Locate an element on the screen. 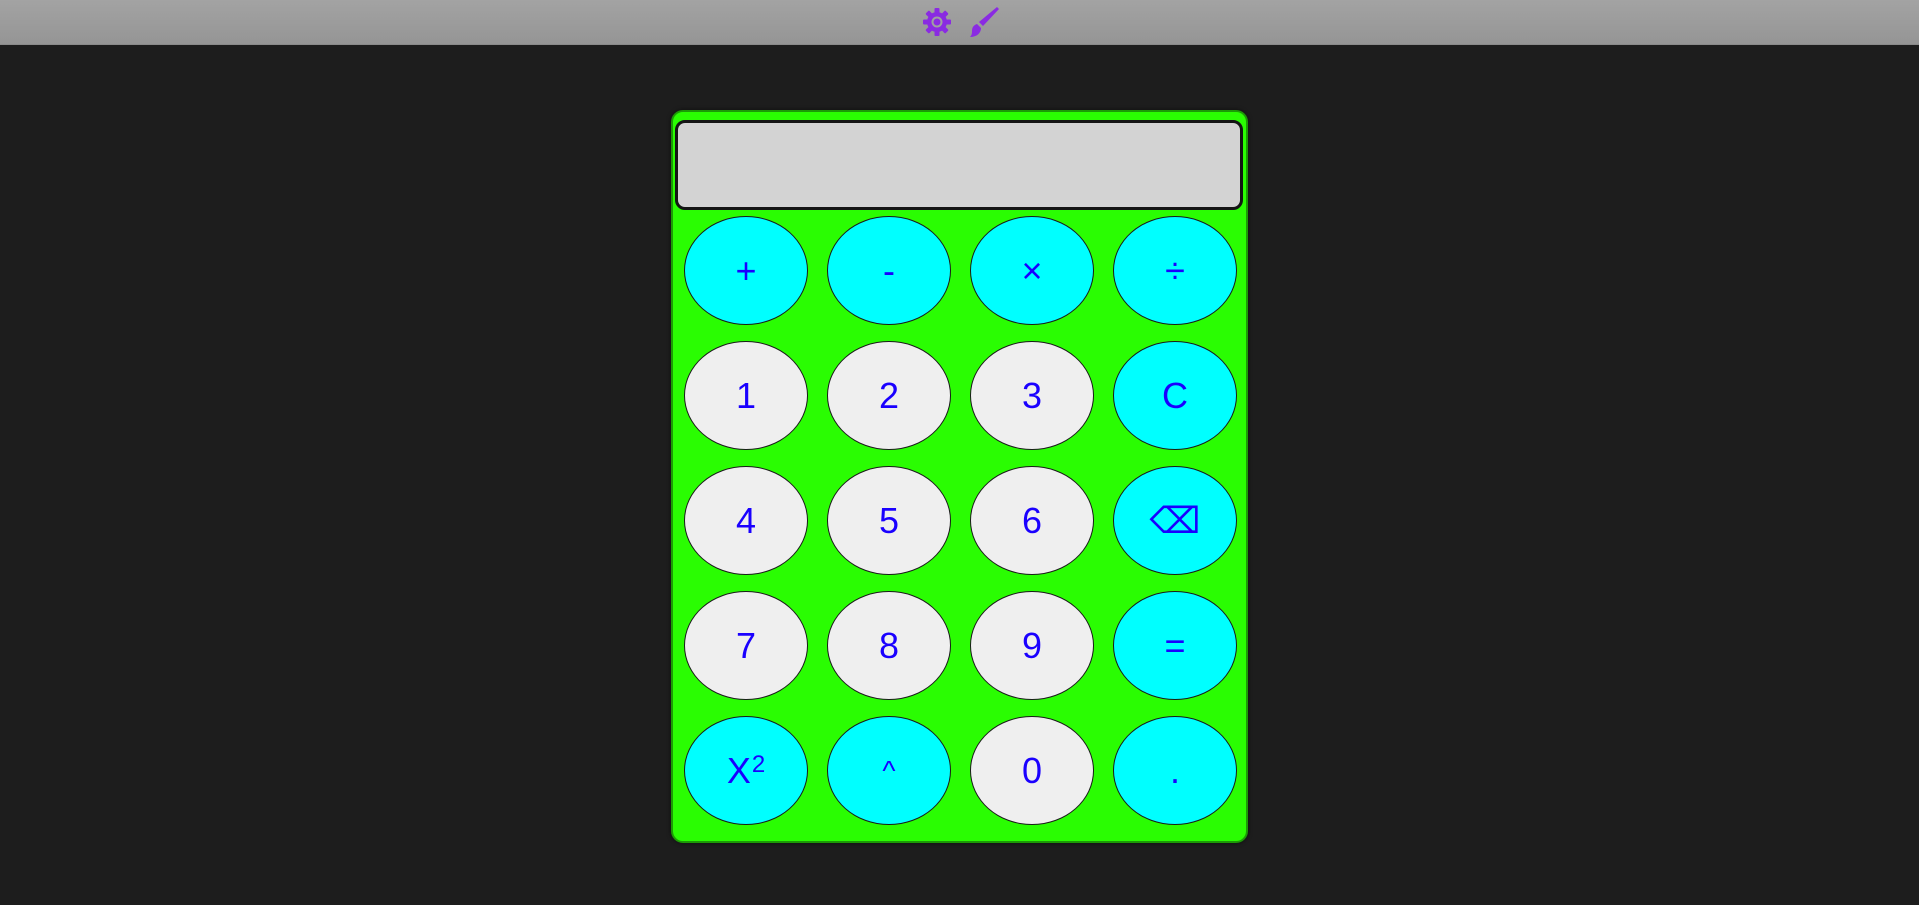 Image resolution: width=1919 pixels, height=905 pixels. digit-1-button: 1 is located at coordinates (746, 395).